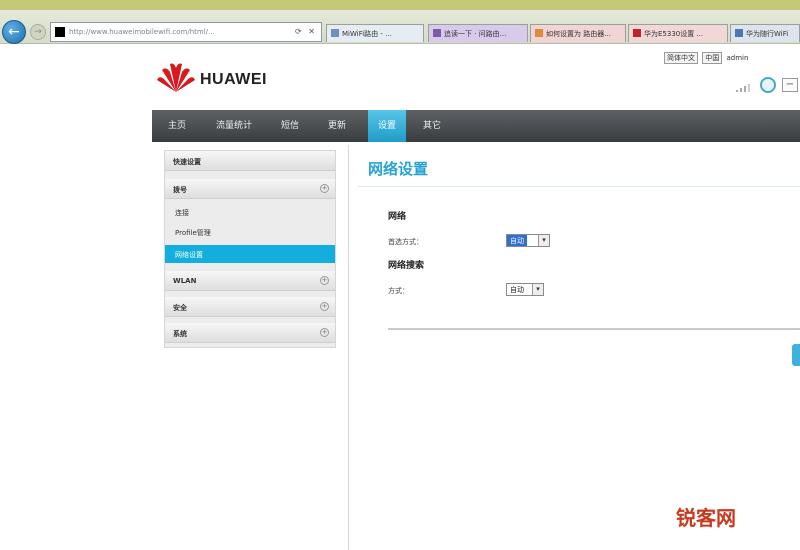 This screenshot has width=800, height=550. What do you see at coordinates (234, 126) in the screenshot?
I see `nav-item-statistics: 流量统计` at bounding box center [234, 126].